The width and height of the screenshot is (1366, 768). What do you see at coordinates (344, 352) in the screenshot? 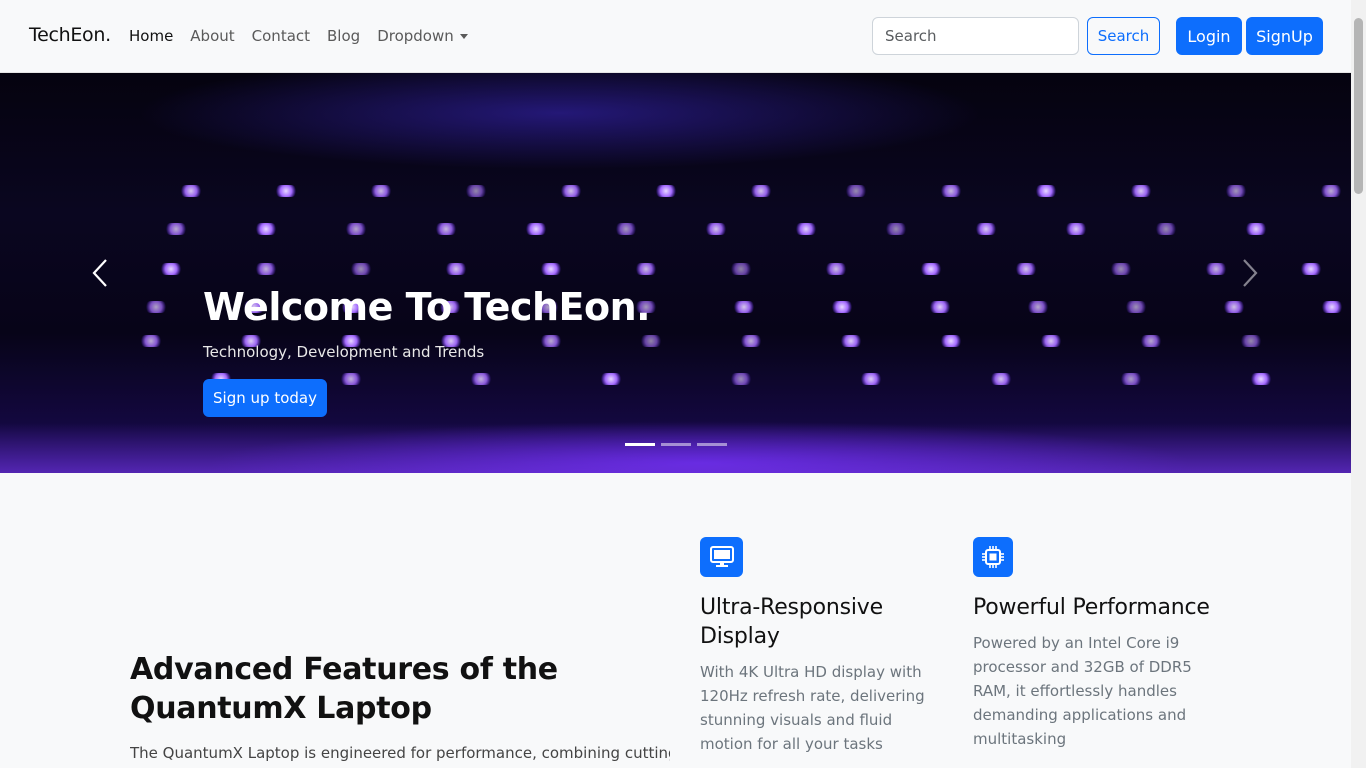
I see `hero-subtitle: Technology, Development and Trends` at bounding box center [344, 352].